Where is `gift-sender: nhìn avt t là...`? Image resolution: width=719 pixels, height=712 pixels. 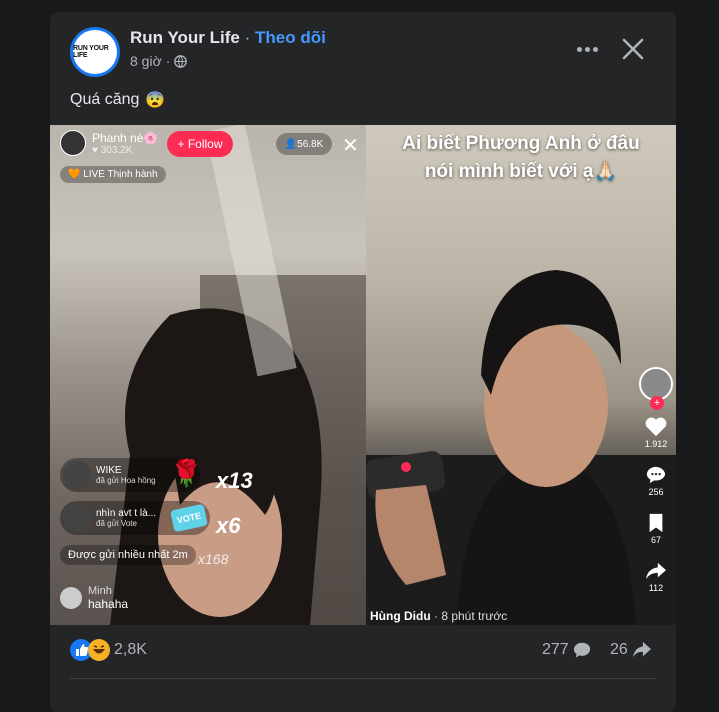
gift-sender: nhìn avt t là... is located at coordinates (126, 513).